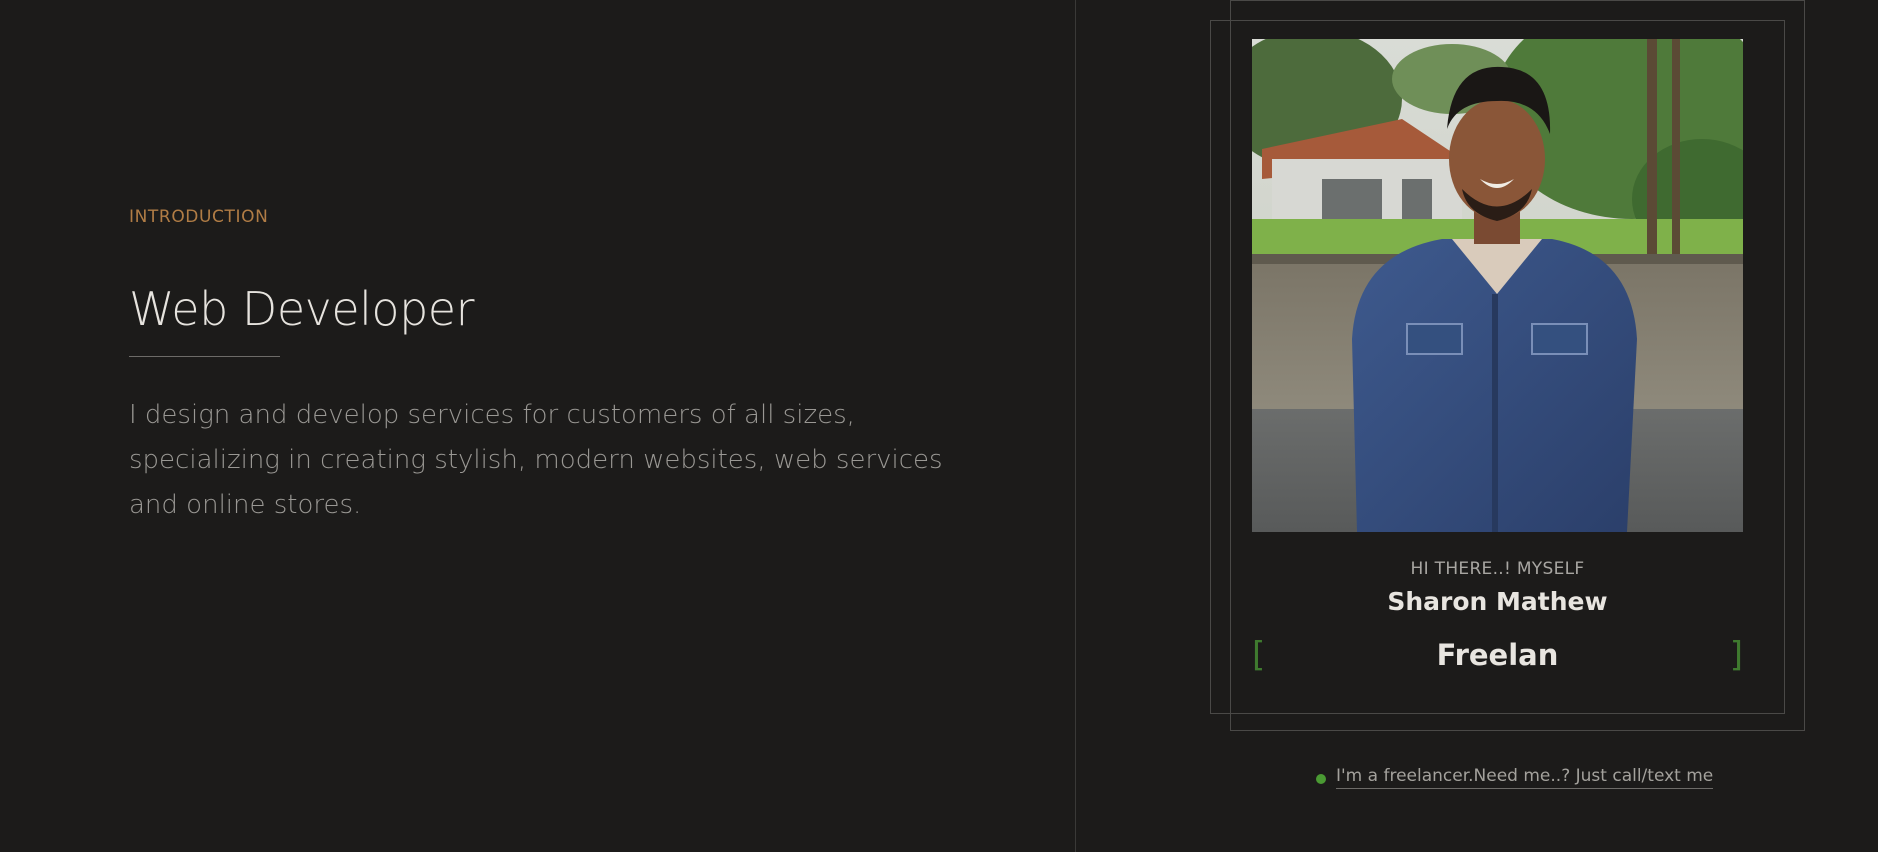 This screenshot has width=1878, height=852. Describe the element at coordinates (1736, 655) in the screenshot. I see `bracket-close: ]` at that location.